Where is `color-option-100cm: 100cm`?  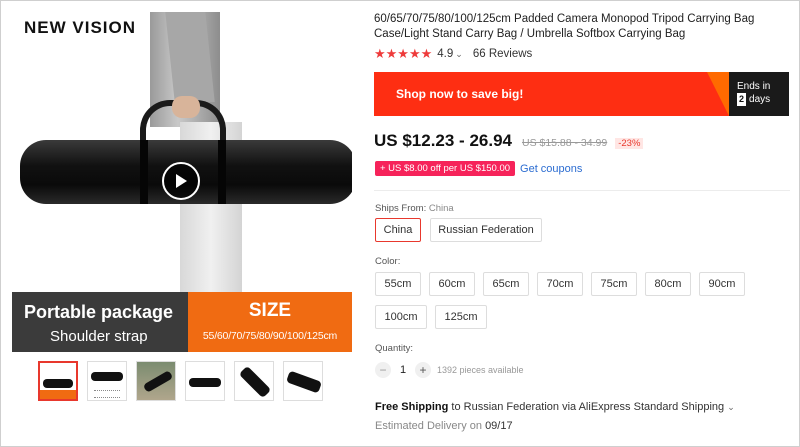 color-option-100cm: 100cm is located at coordinates (401, 317).